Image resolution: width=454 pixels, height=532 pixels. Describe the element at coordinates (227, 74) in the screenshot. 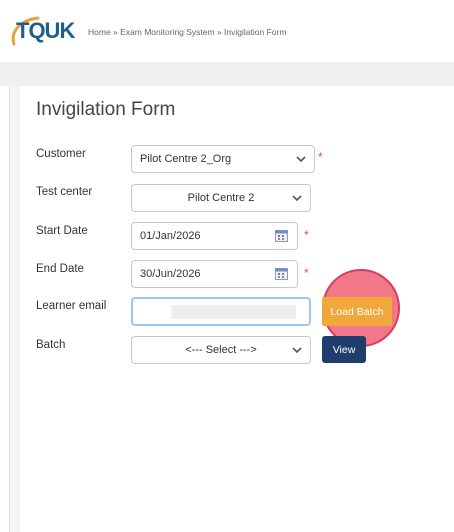

I see `header-band` at that location.